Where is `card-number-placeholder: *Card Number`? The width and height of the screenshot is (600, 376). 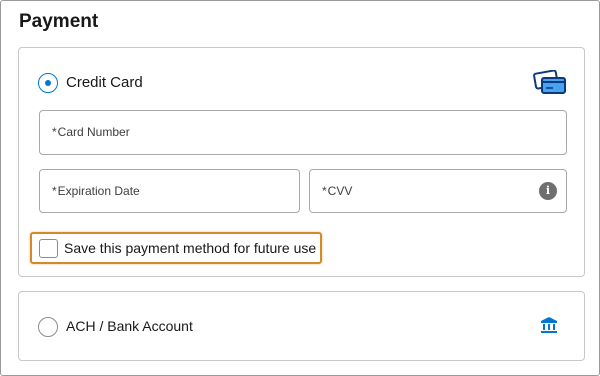
card-number-placeholder: *Card Number is located at coordinates (91, 132).